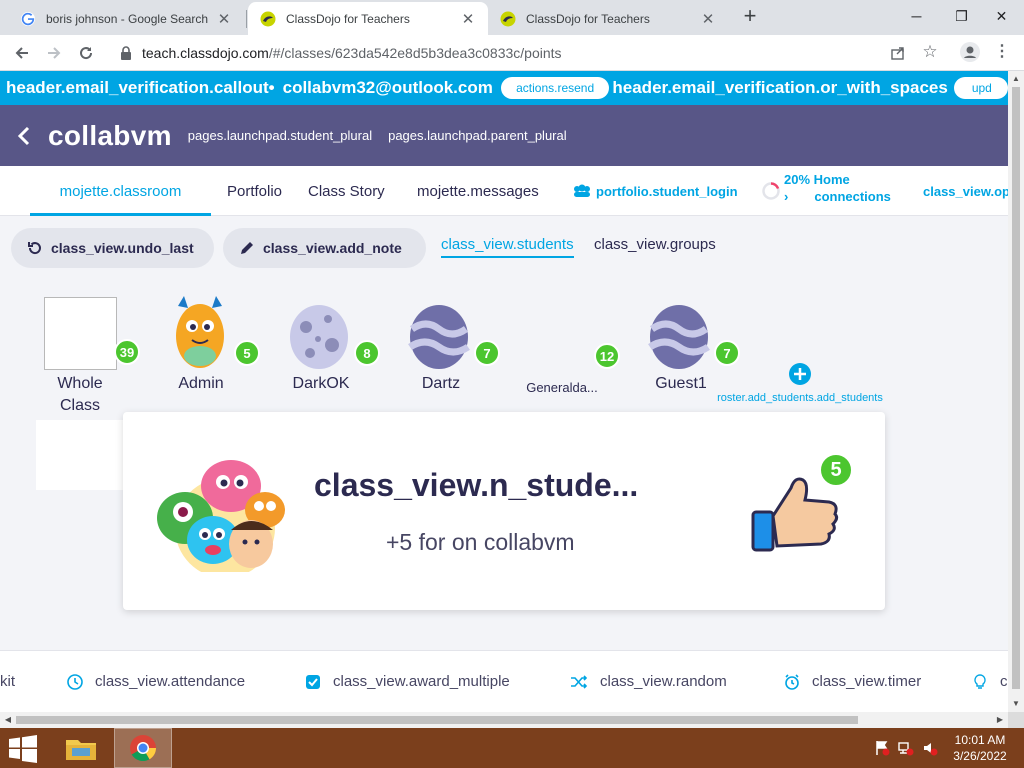 The image size is (1024, 768). What do you see at coordinates (898, 53) in the screenshot?
I see `share-icon` at bounding box center [898, 53].